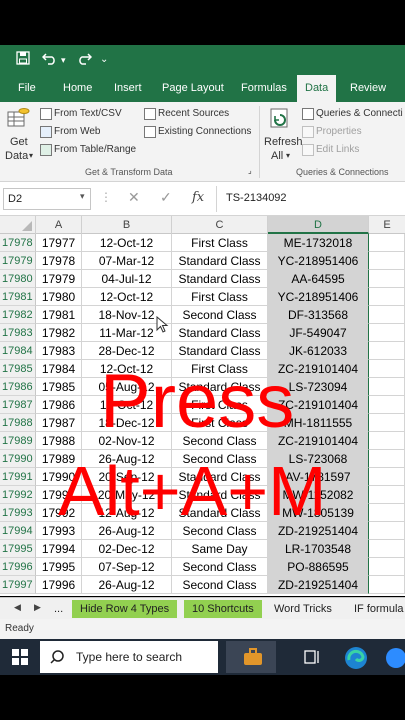  I want to click on cancel-icon: ✕, so click(134, 197).